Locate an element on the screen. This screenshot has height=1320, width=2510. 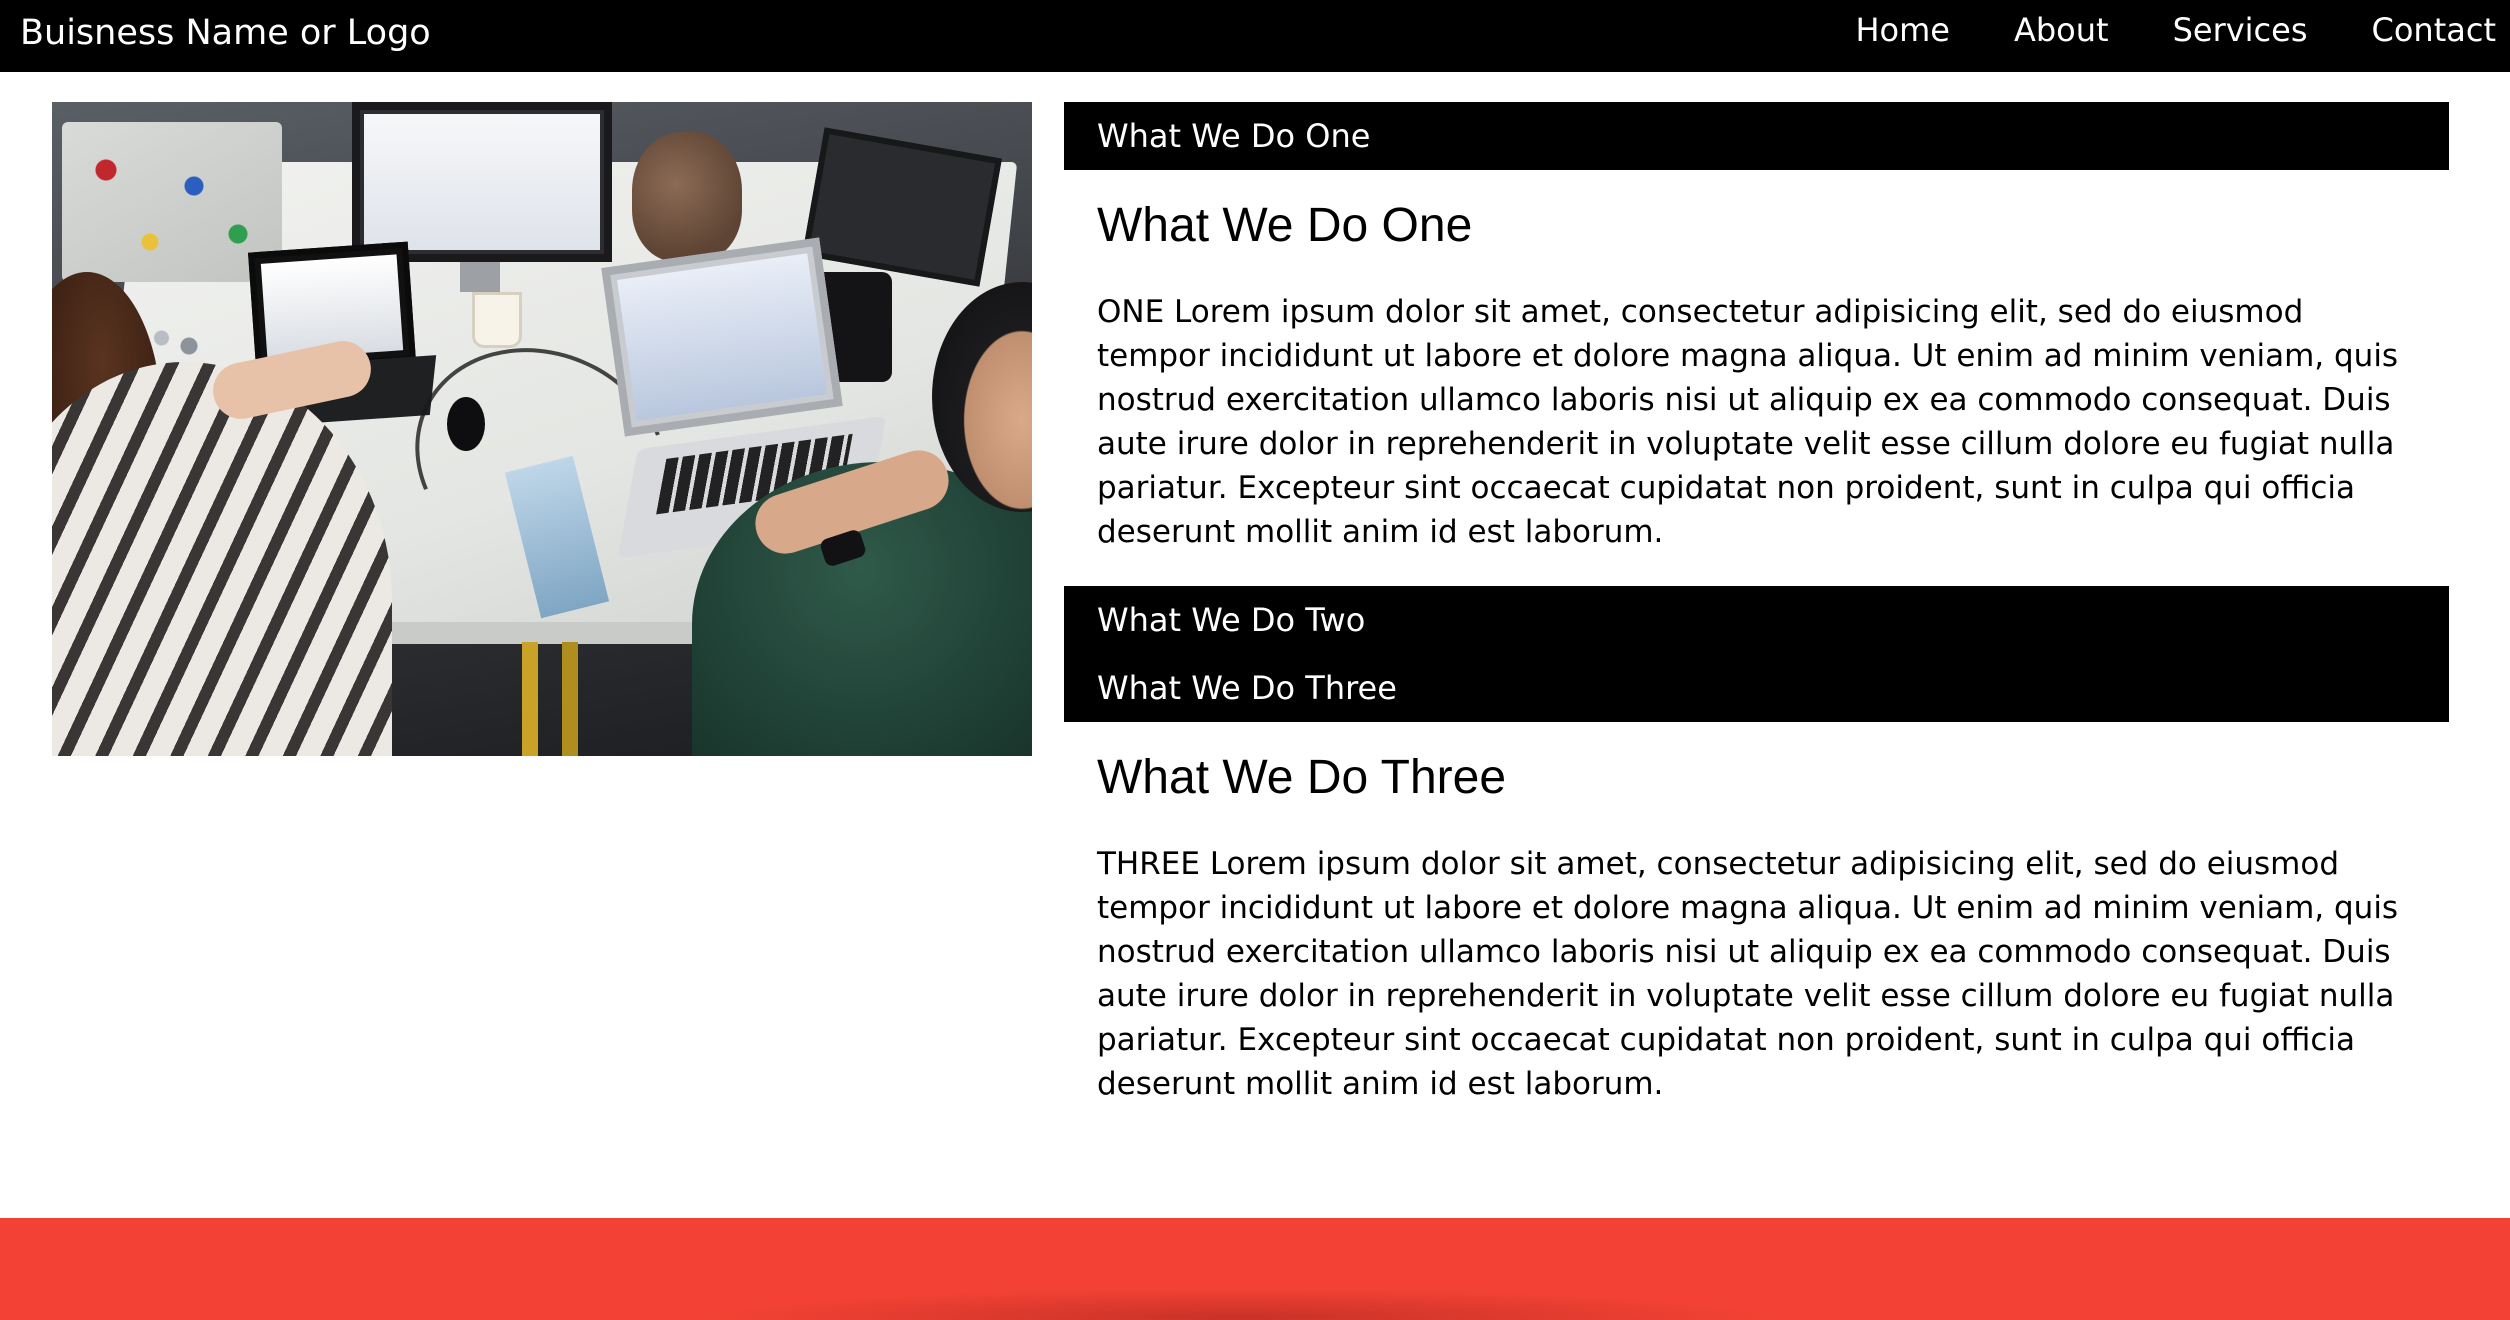
nav-link-services: Services is located at coordinates (2240, 30).